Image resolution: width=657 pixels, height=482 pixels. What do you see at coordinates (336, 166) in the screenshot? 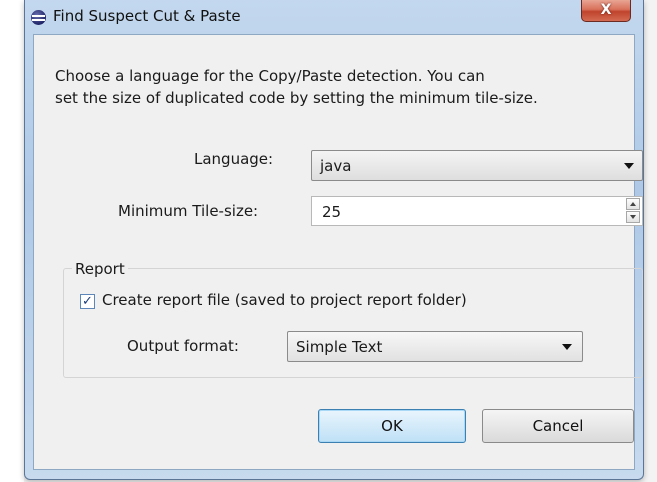
I see `language-value: java` at bounding box center [336, 166].